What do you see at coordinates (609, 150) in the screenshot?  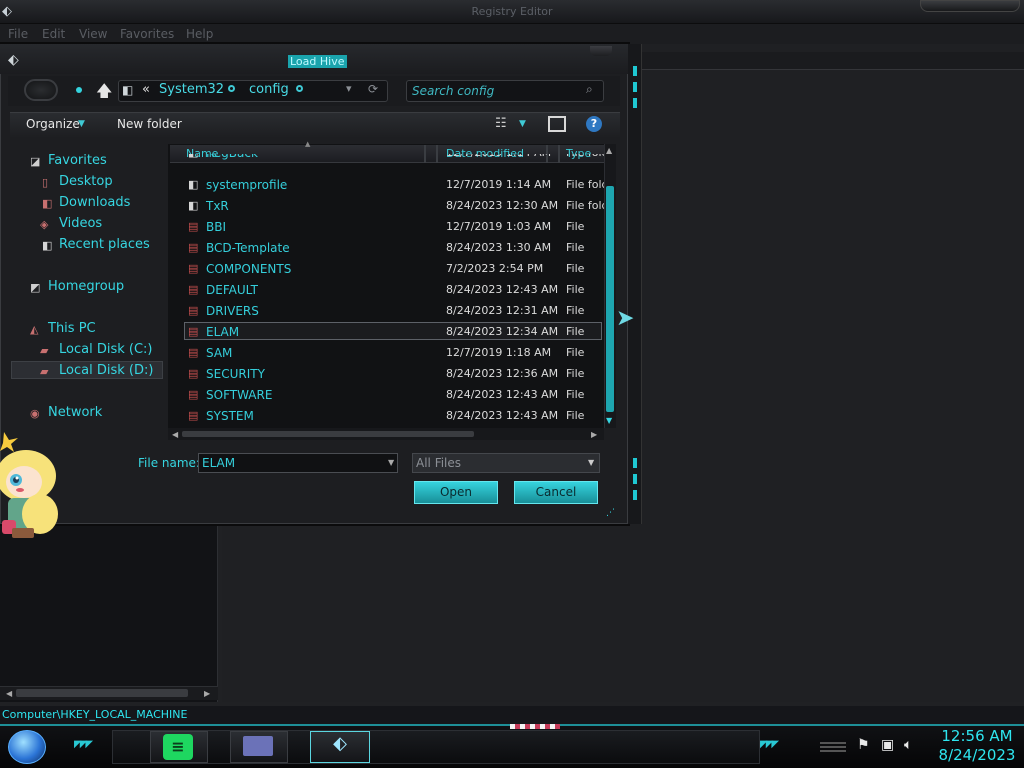 I see `scroll-up-arrow: ▲` at bounding box center [609, 150].